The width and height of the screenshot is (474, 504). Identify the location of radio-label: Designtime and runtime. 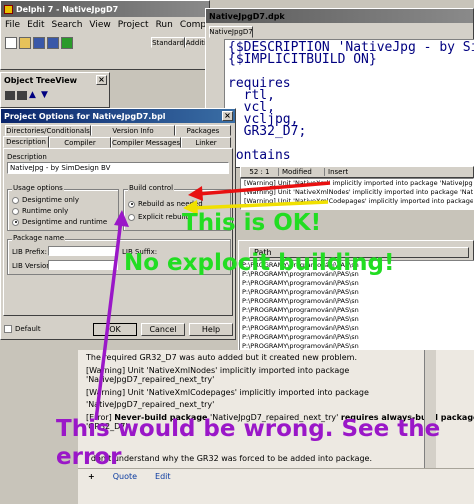
(65, 222).